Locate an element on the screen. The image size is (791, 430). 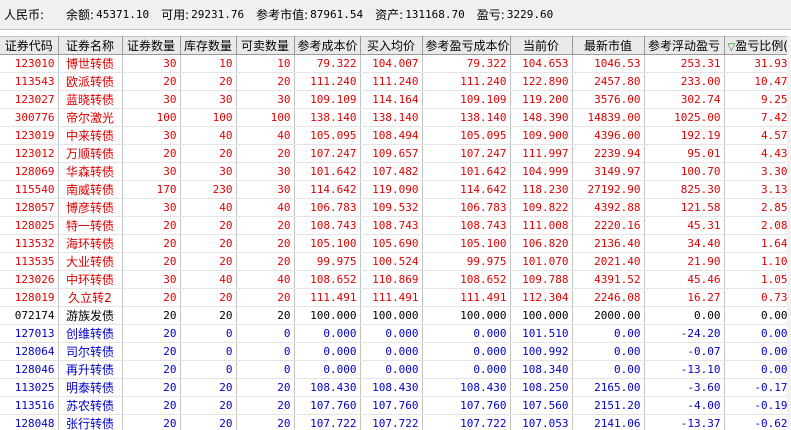
cell-ref-cost-price: 79.322 is located at coordinates (327, 63).